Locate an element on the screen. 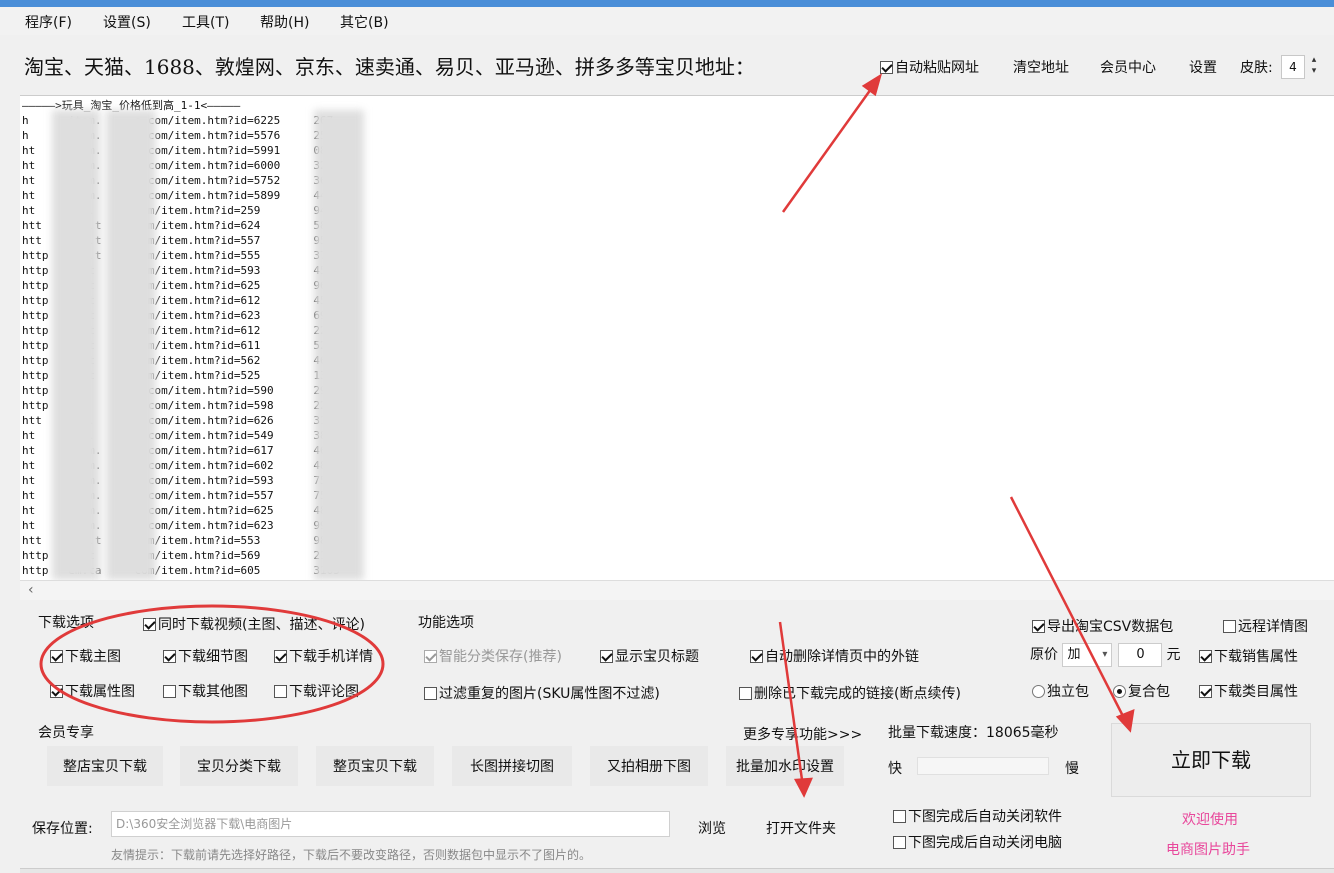 Image resolution: width=1334 pixels, height=873 pixels. download-options-title: 下载选项 is located at coordinates (66, 623).